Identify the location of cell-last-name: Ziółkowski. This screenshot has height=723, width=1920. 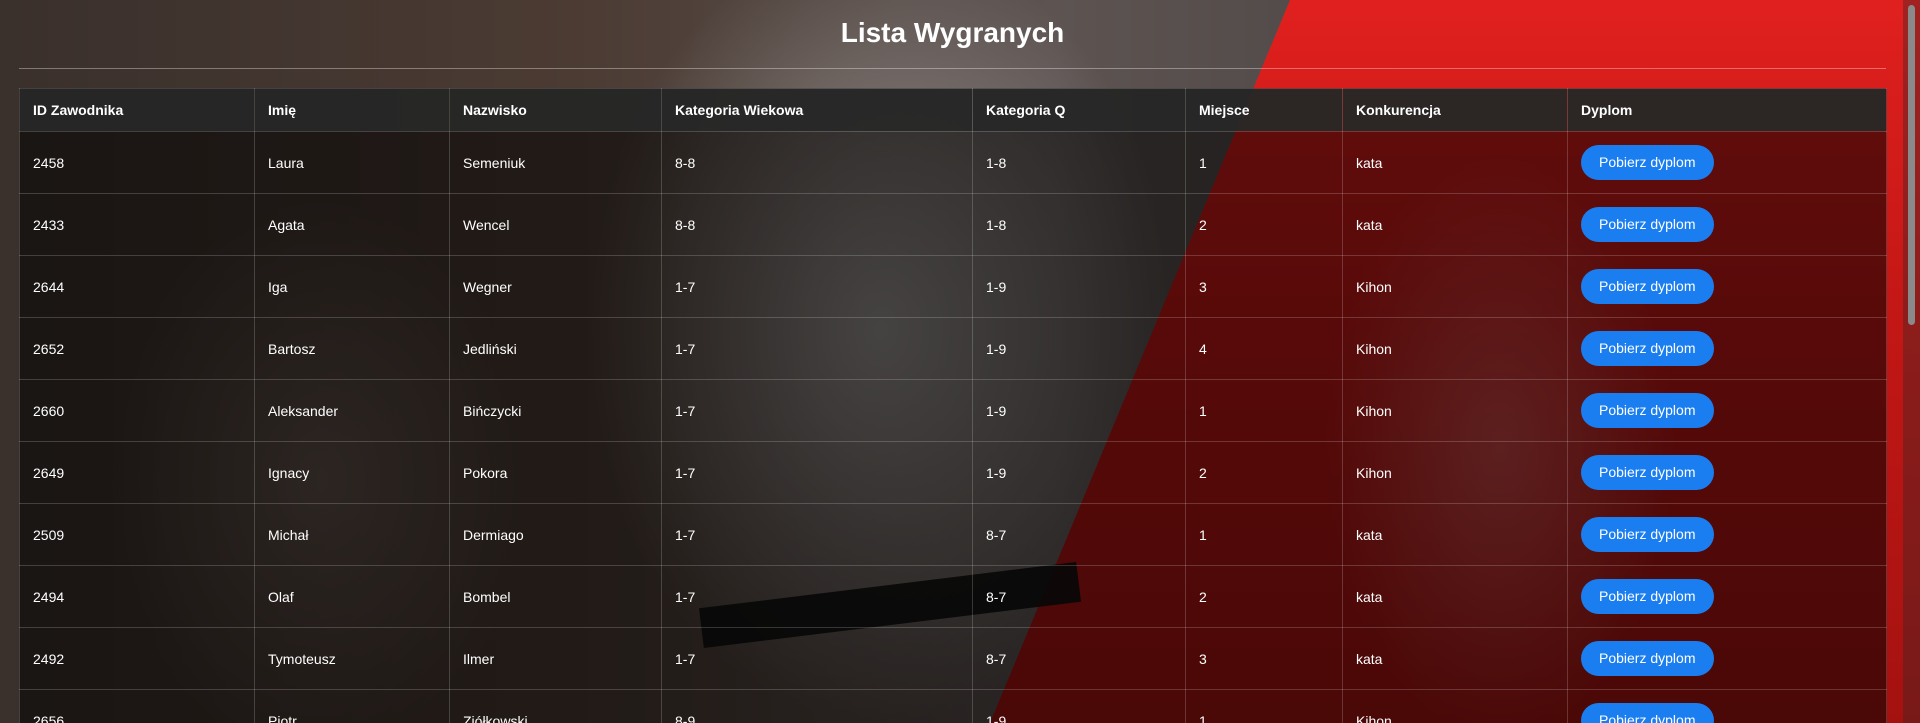
(555, 706).